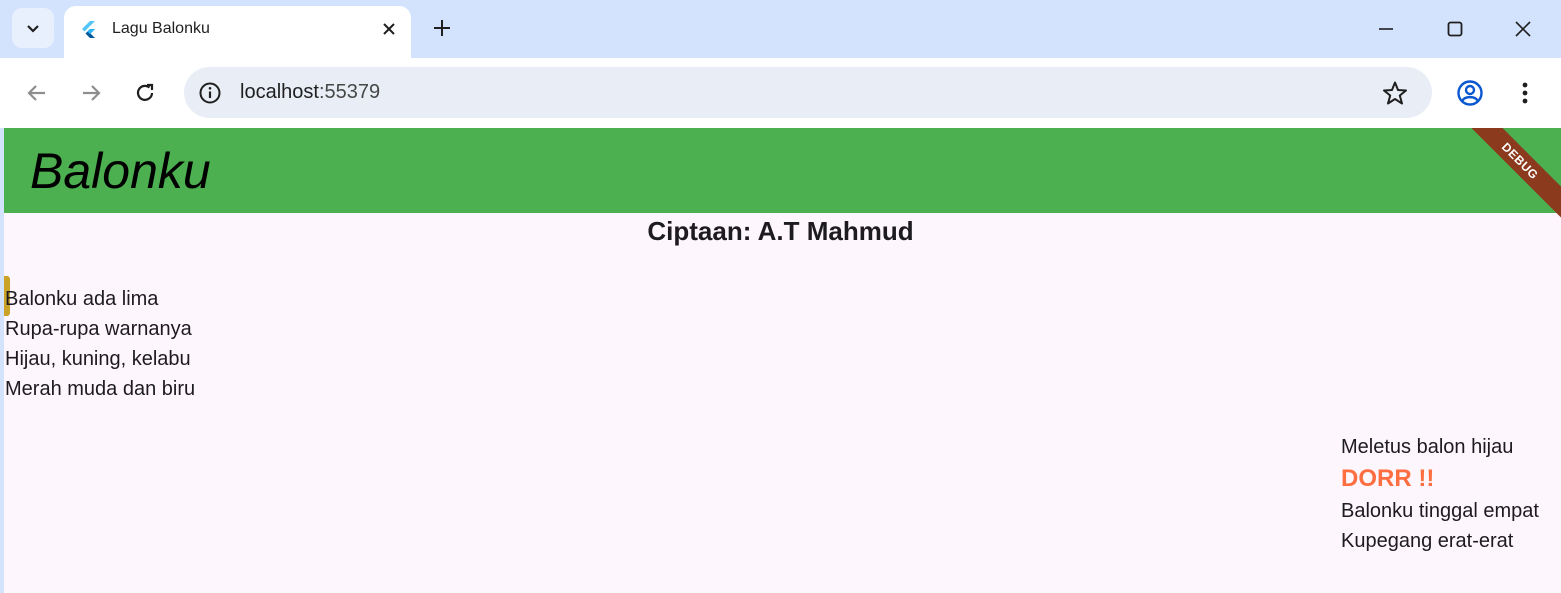  I want to click on debug-banner: DEBUG, so click(1510, 175).